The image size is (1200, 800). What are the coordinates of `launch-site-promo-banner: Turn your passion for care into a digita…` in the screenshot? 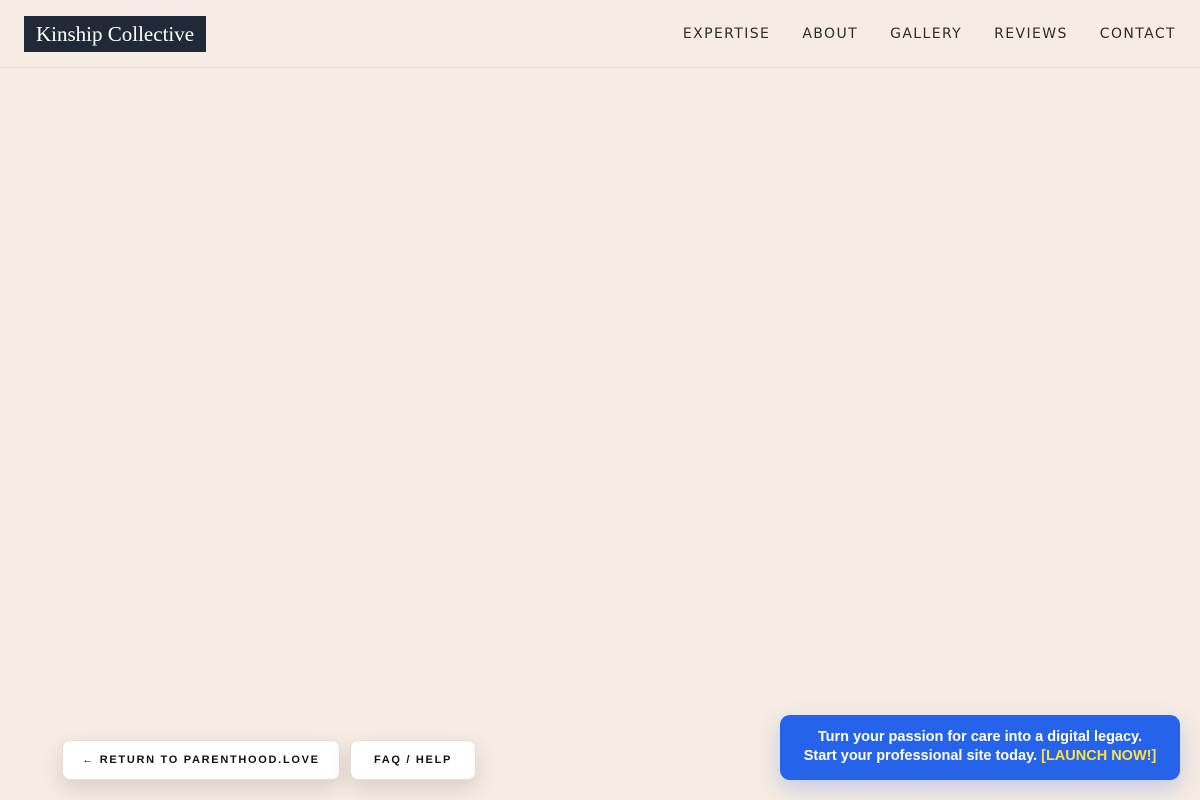 It's located at (980, 747).